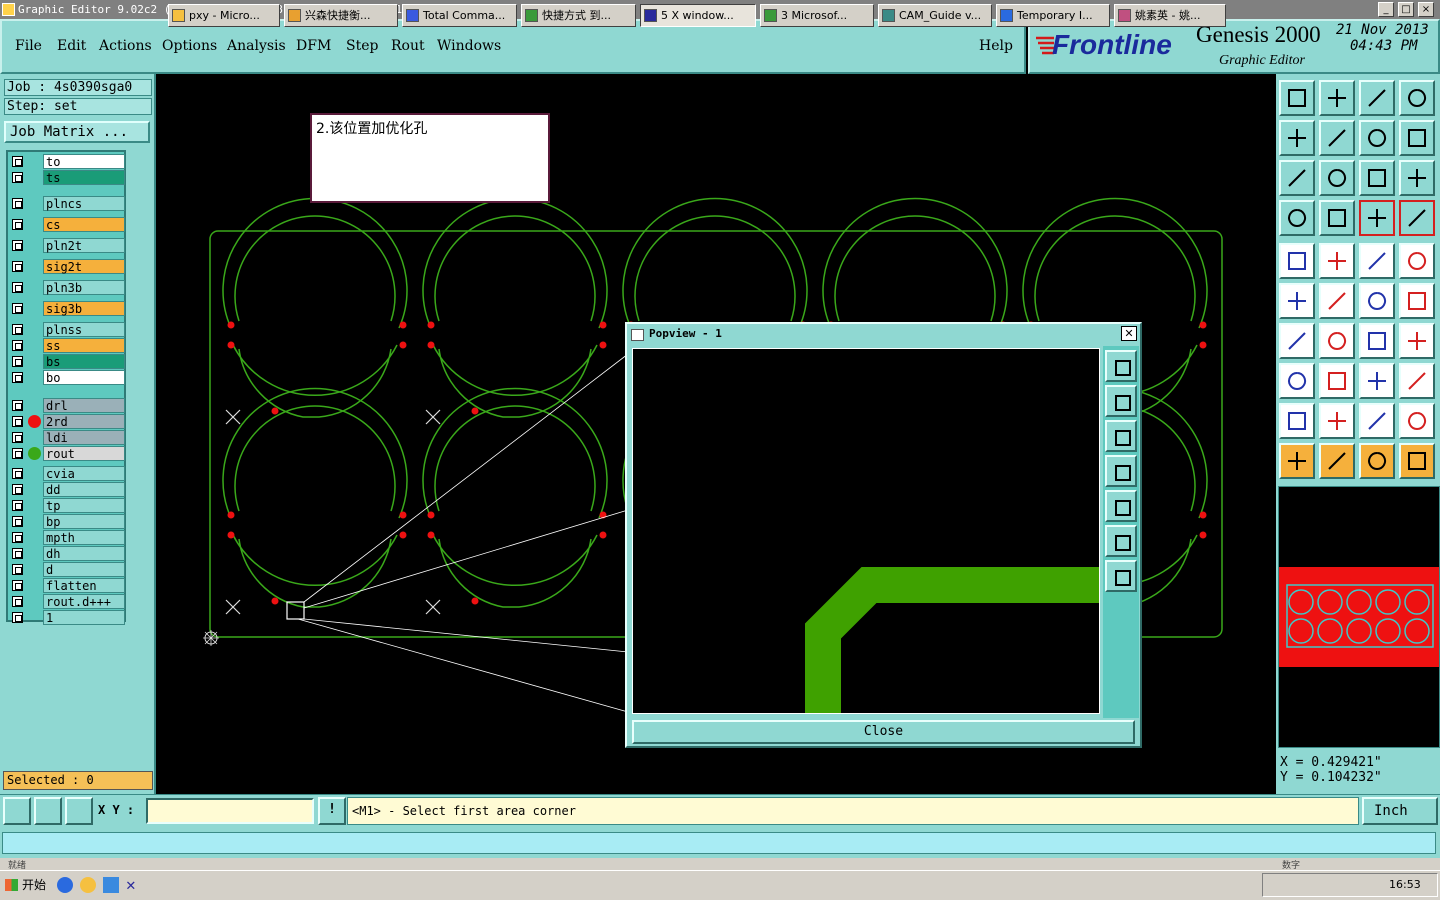 This screenshot has height=900, width=1440. Describe the element at coordinates (67, 245) in the screenshot. I see `layer-row: pln2t` at that location.